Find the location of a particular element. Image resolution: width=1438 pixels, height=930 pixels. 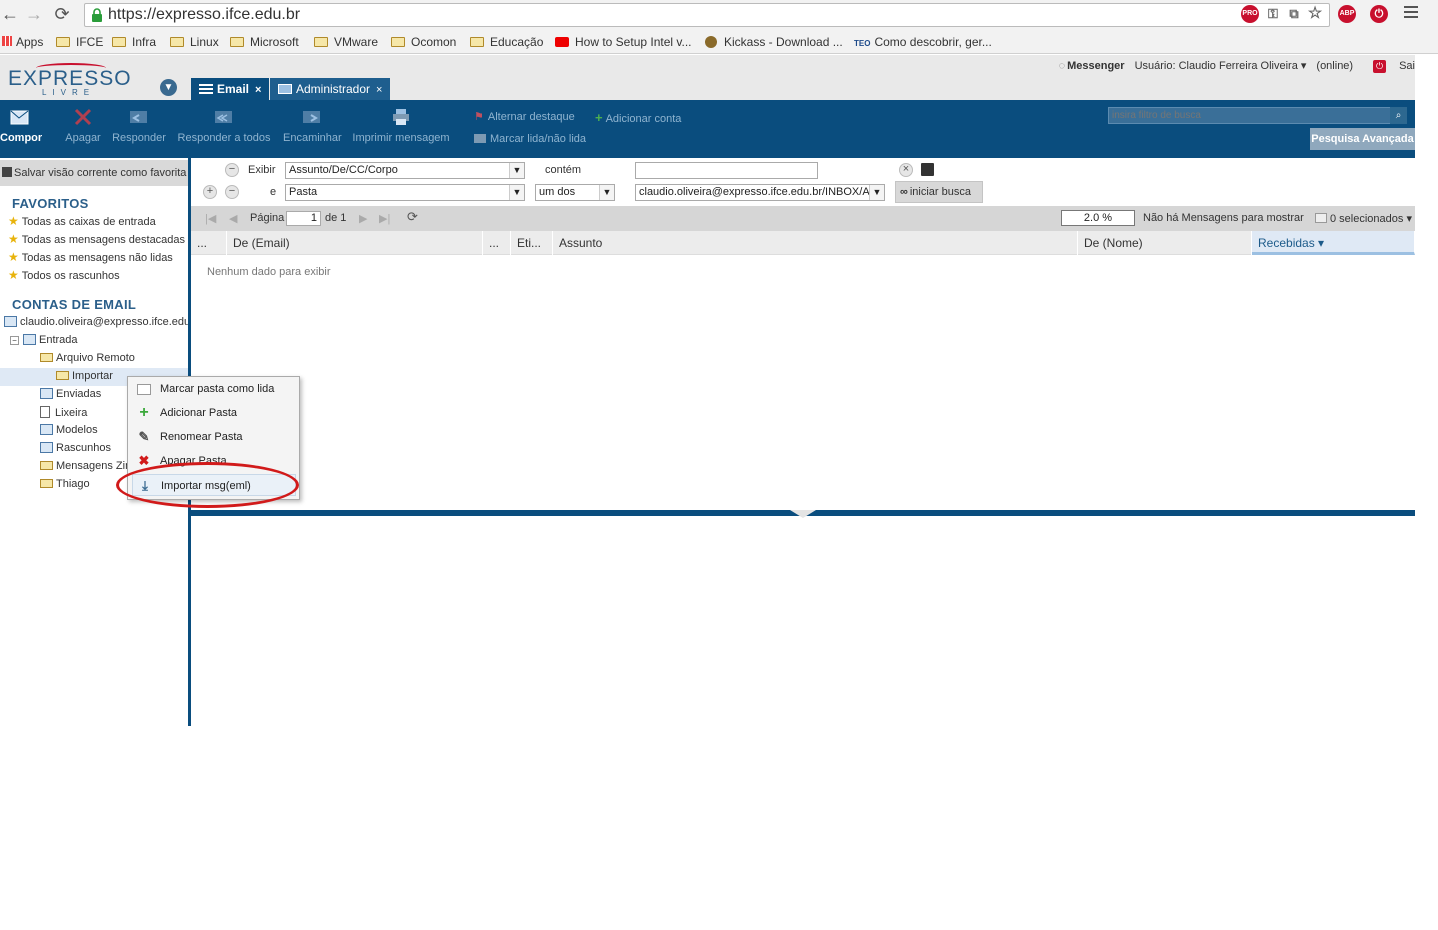

filter-field-select-2: Pasta ▼ is located at coordinates (405, 192).